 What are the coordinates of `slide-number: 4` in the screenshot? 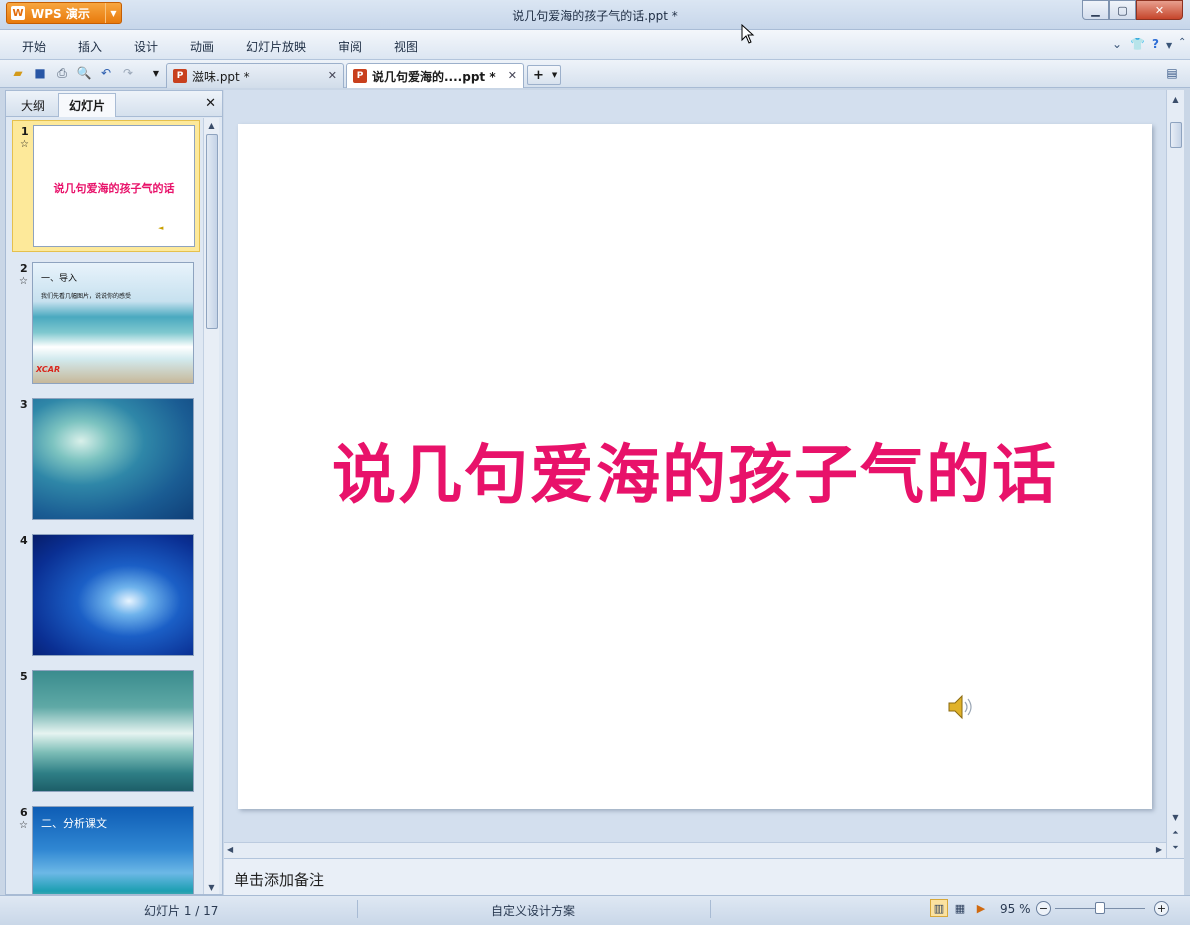 It's located at (24, 540).